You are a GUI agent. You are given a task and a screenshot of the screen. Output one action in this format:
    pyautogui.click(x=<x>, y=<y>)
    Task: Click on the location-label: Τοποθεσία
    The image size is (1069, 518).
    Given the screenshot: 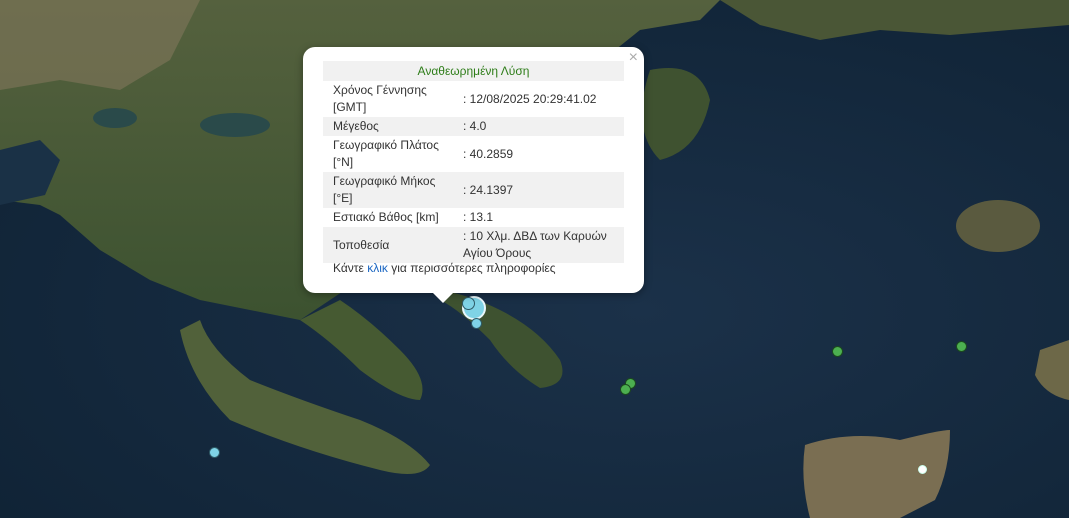 What is the action you would take?
    pyautogui.click(x=361, y=244)
    